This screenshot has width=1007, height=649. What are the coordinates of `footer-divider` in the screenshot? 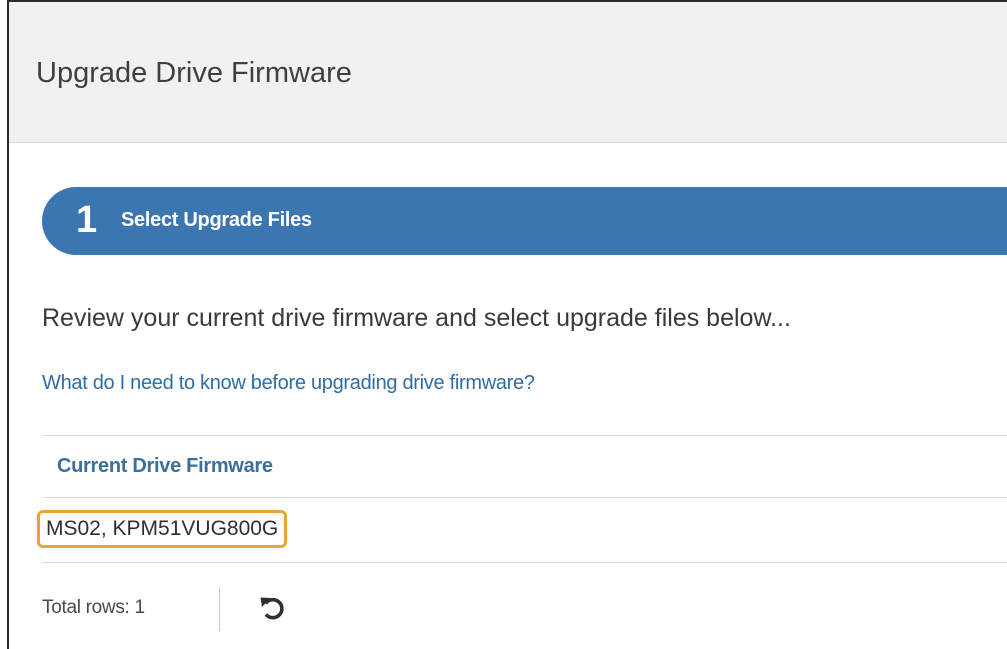 It's located at (219, 609).